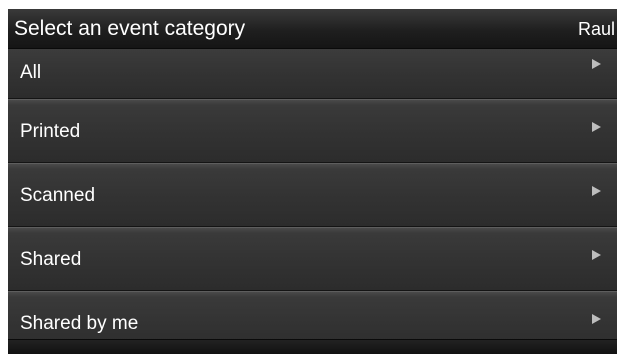 The width and height of the screenshot is (617, 354). What do you see at coordinates (50, 131) in the screenshot?
I see `category-label: Printed` at bounding box center [50, 131].